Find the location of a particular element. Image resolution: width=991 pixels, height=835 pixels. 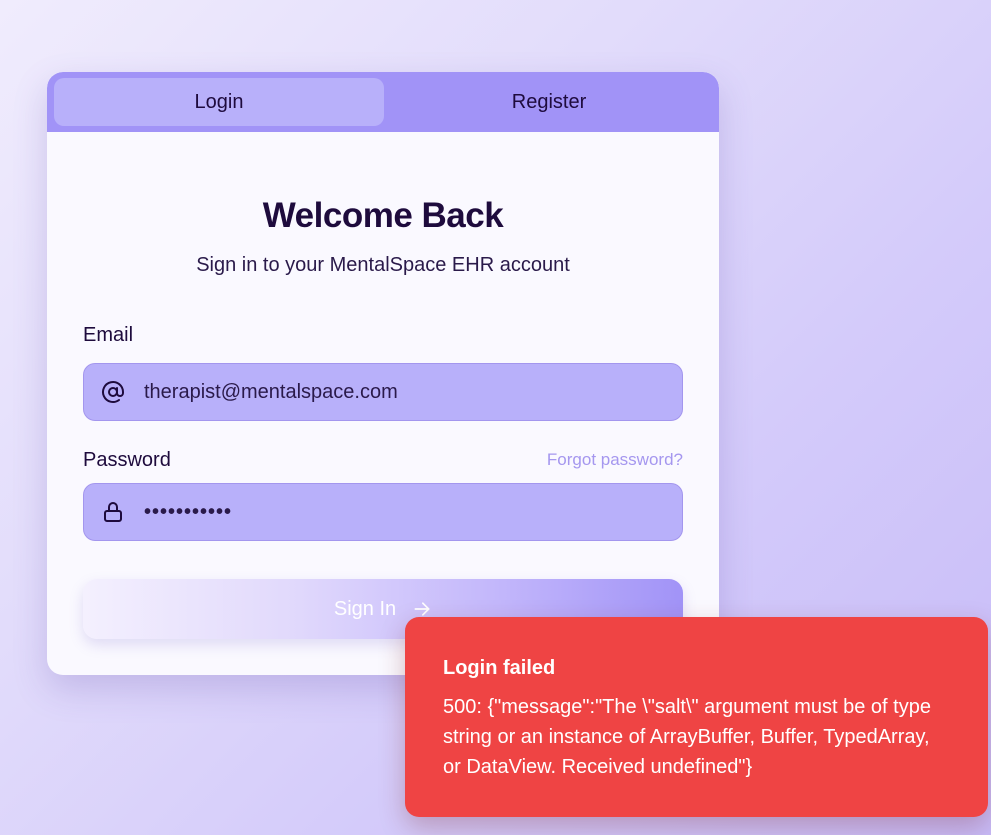

auth-tabs: Login Register is located at coordinates (383, 102).